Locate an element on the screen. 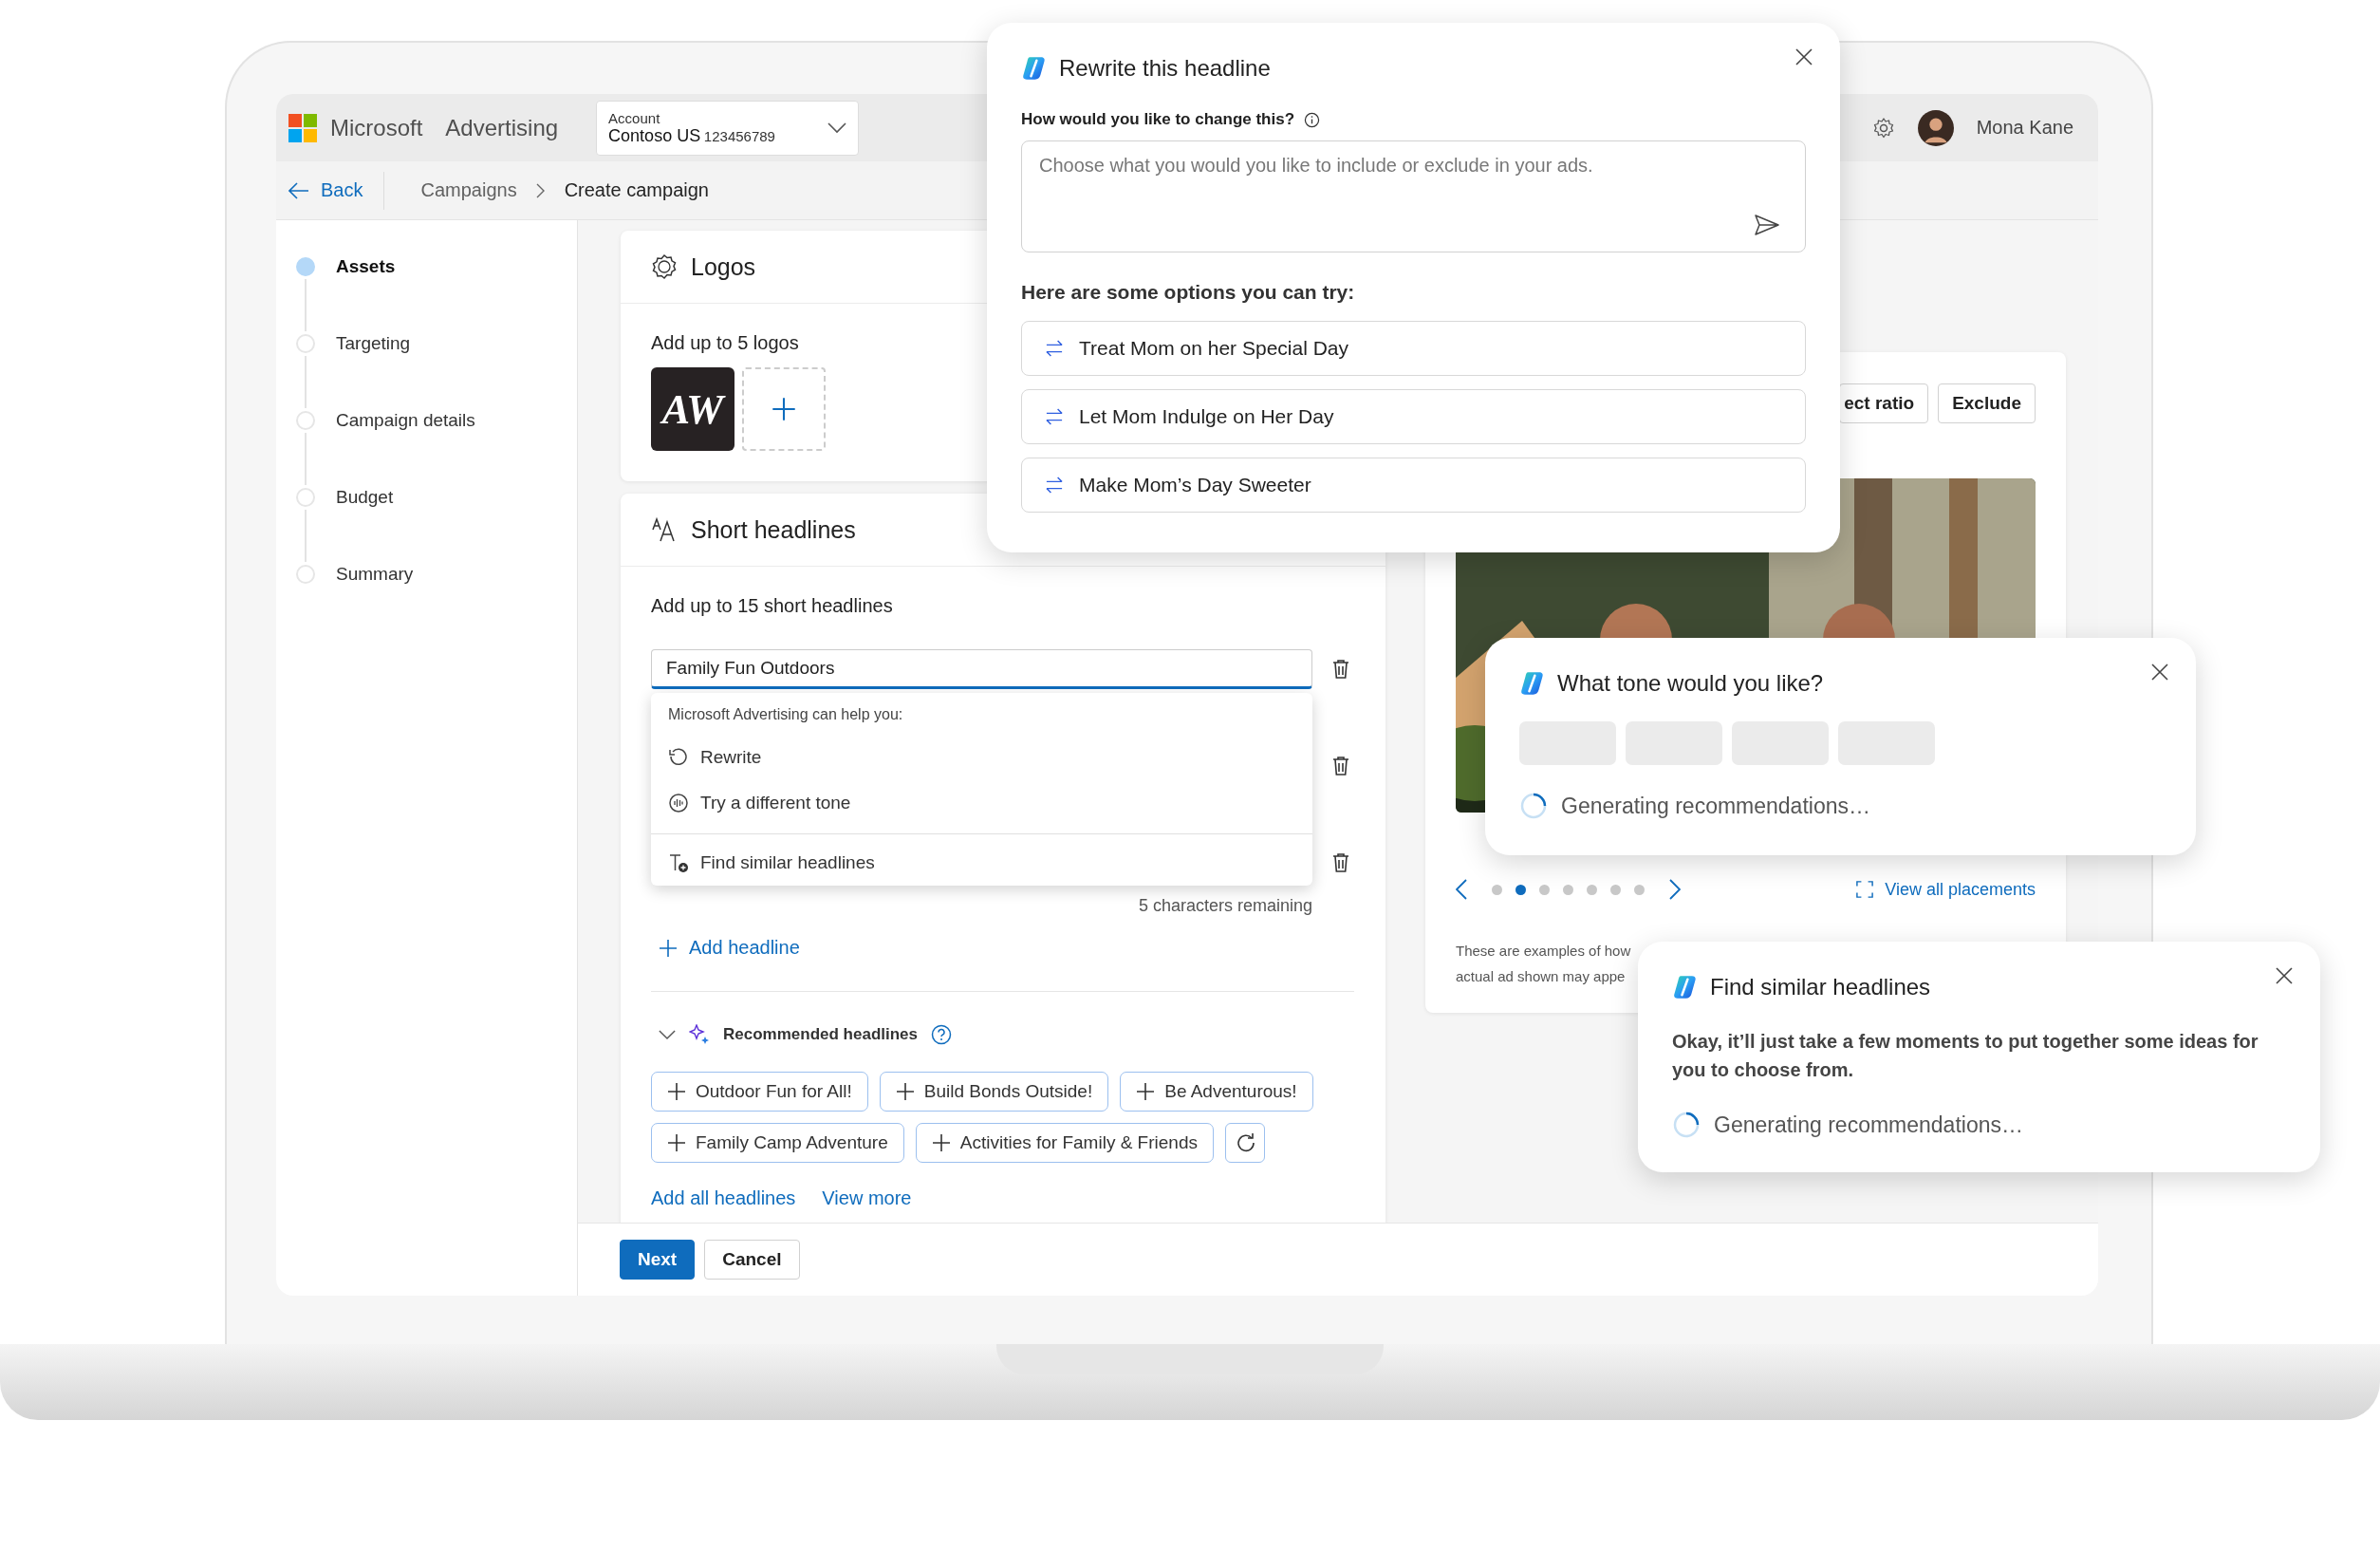 The image size is (2380, 1551). suggestion-chip: Build Bonds Outside! is located at coordinates (994, 1092).